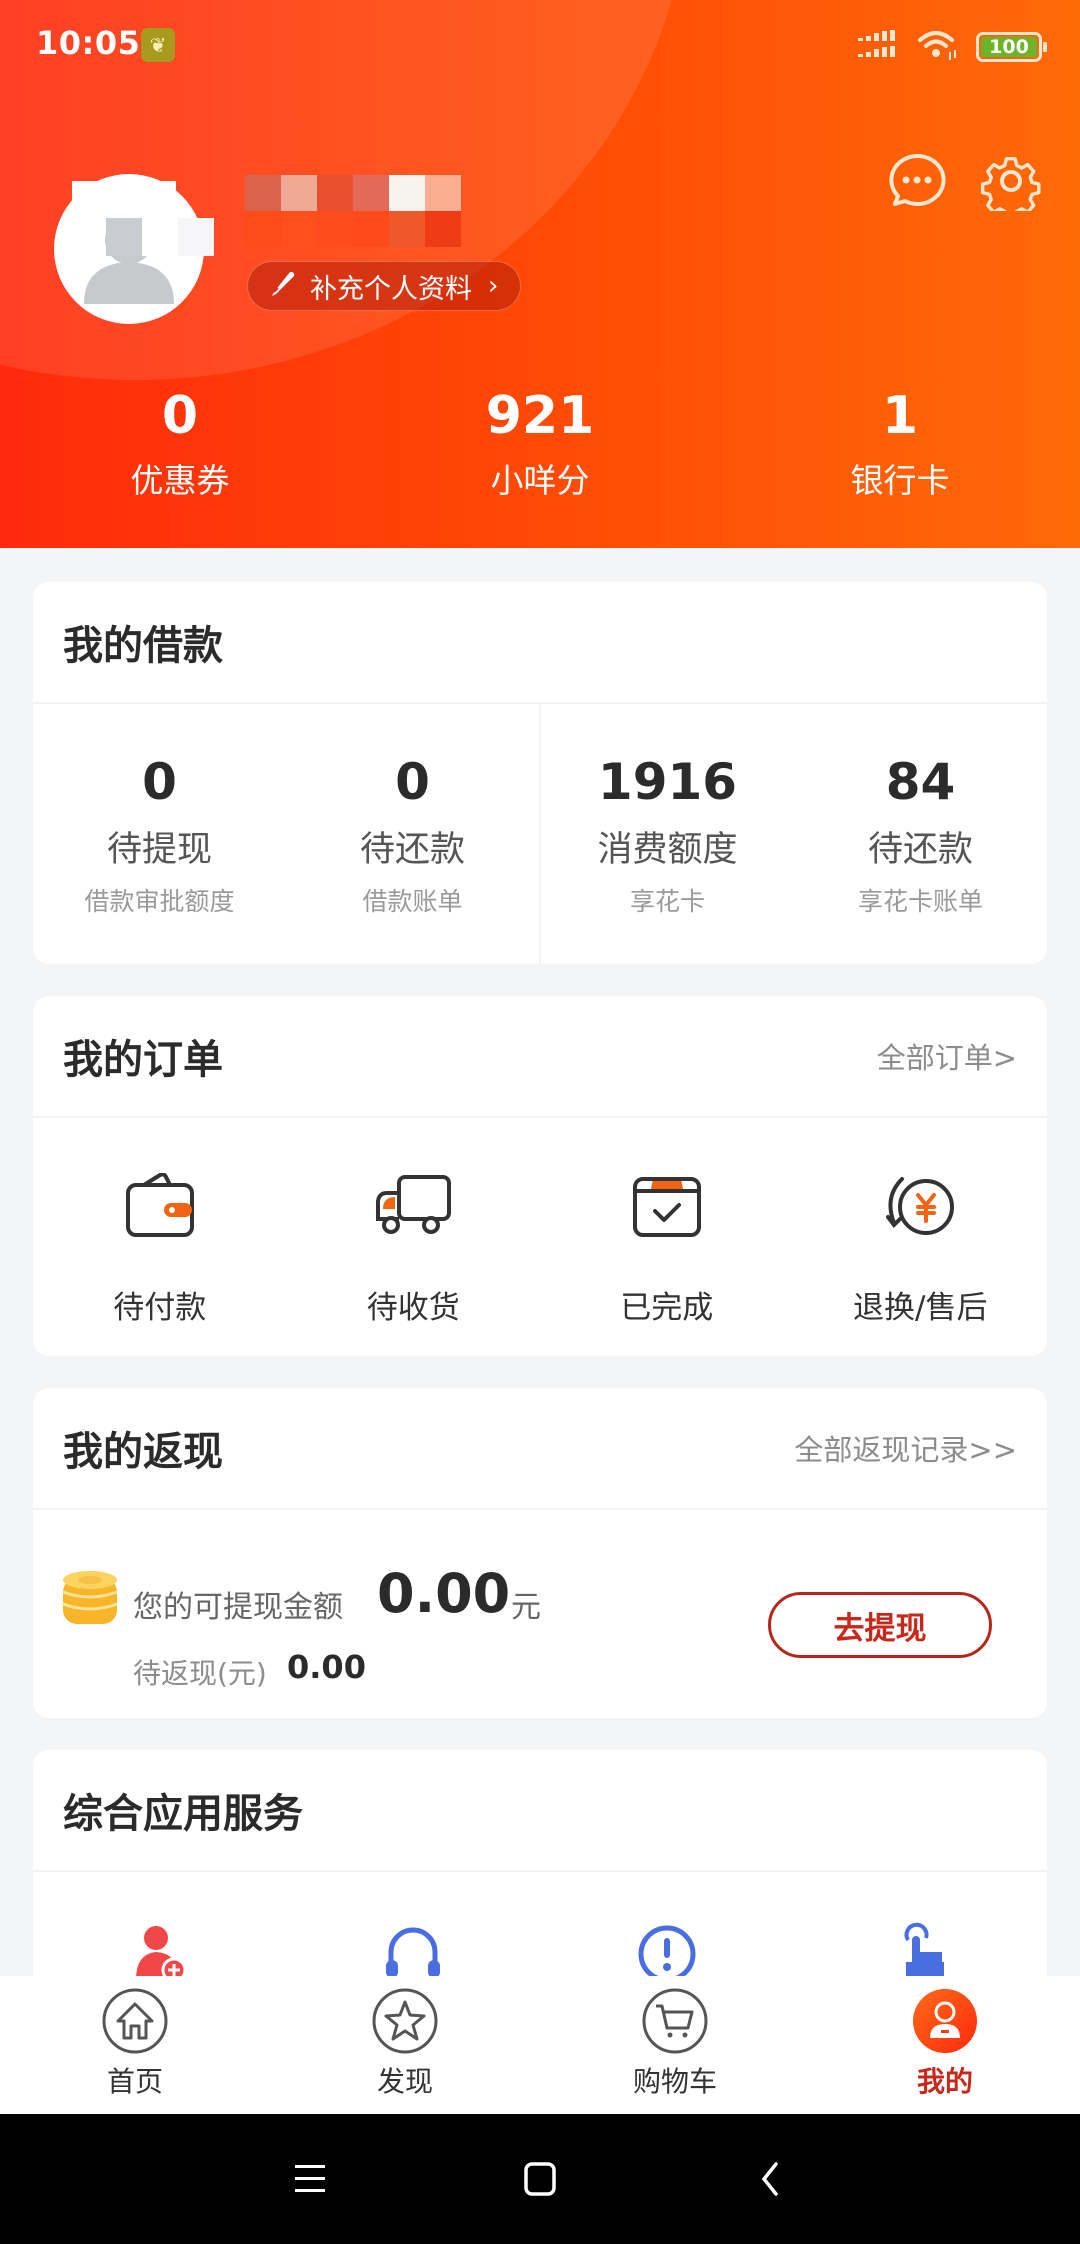 This screenshot has height=2244, width=1080. Describe the element at coordinates (920, 782) in the screenshot. I see `loan-value: 84` at that location.